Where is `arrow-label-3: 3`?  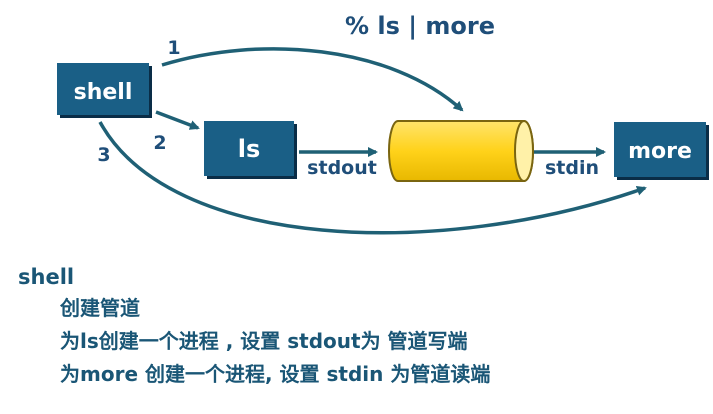
arrow-label-3: 3 is located at coordinates (103, 155).